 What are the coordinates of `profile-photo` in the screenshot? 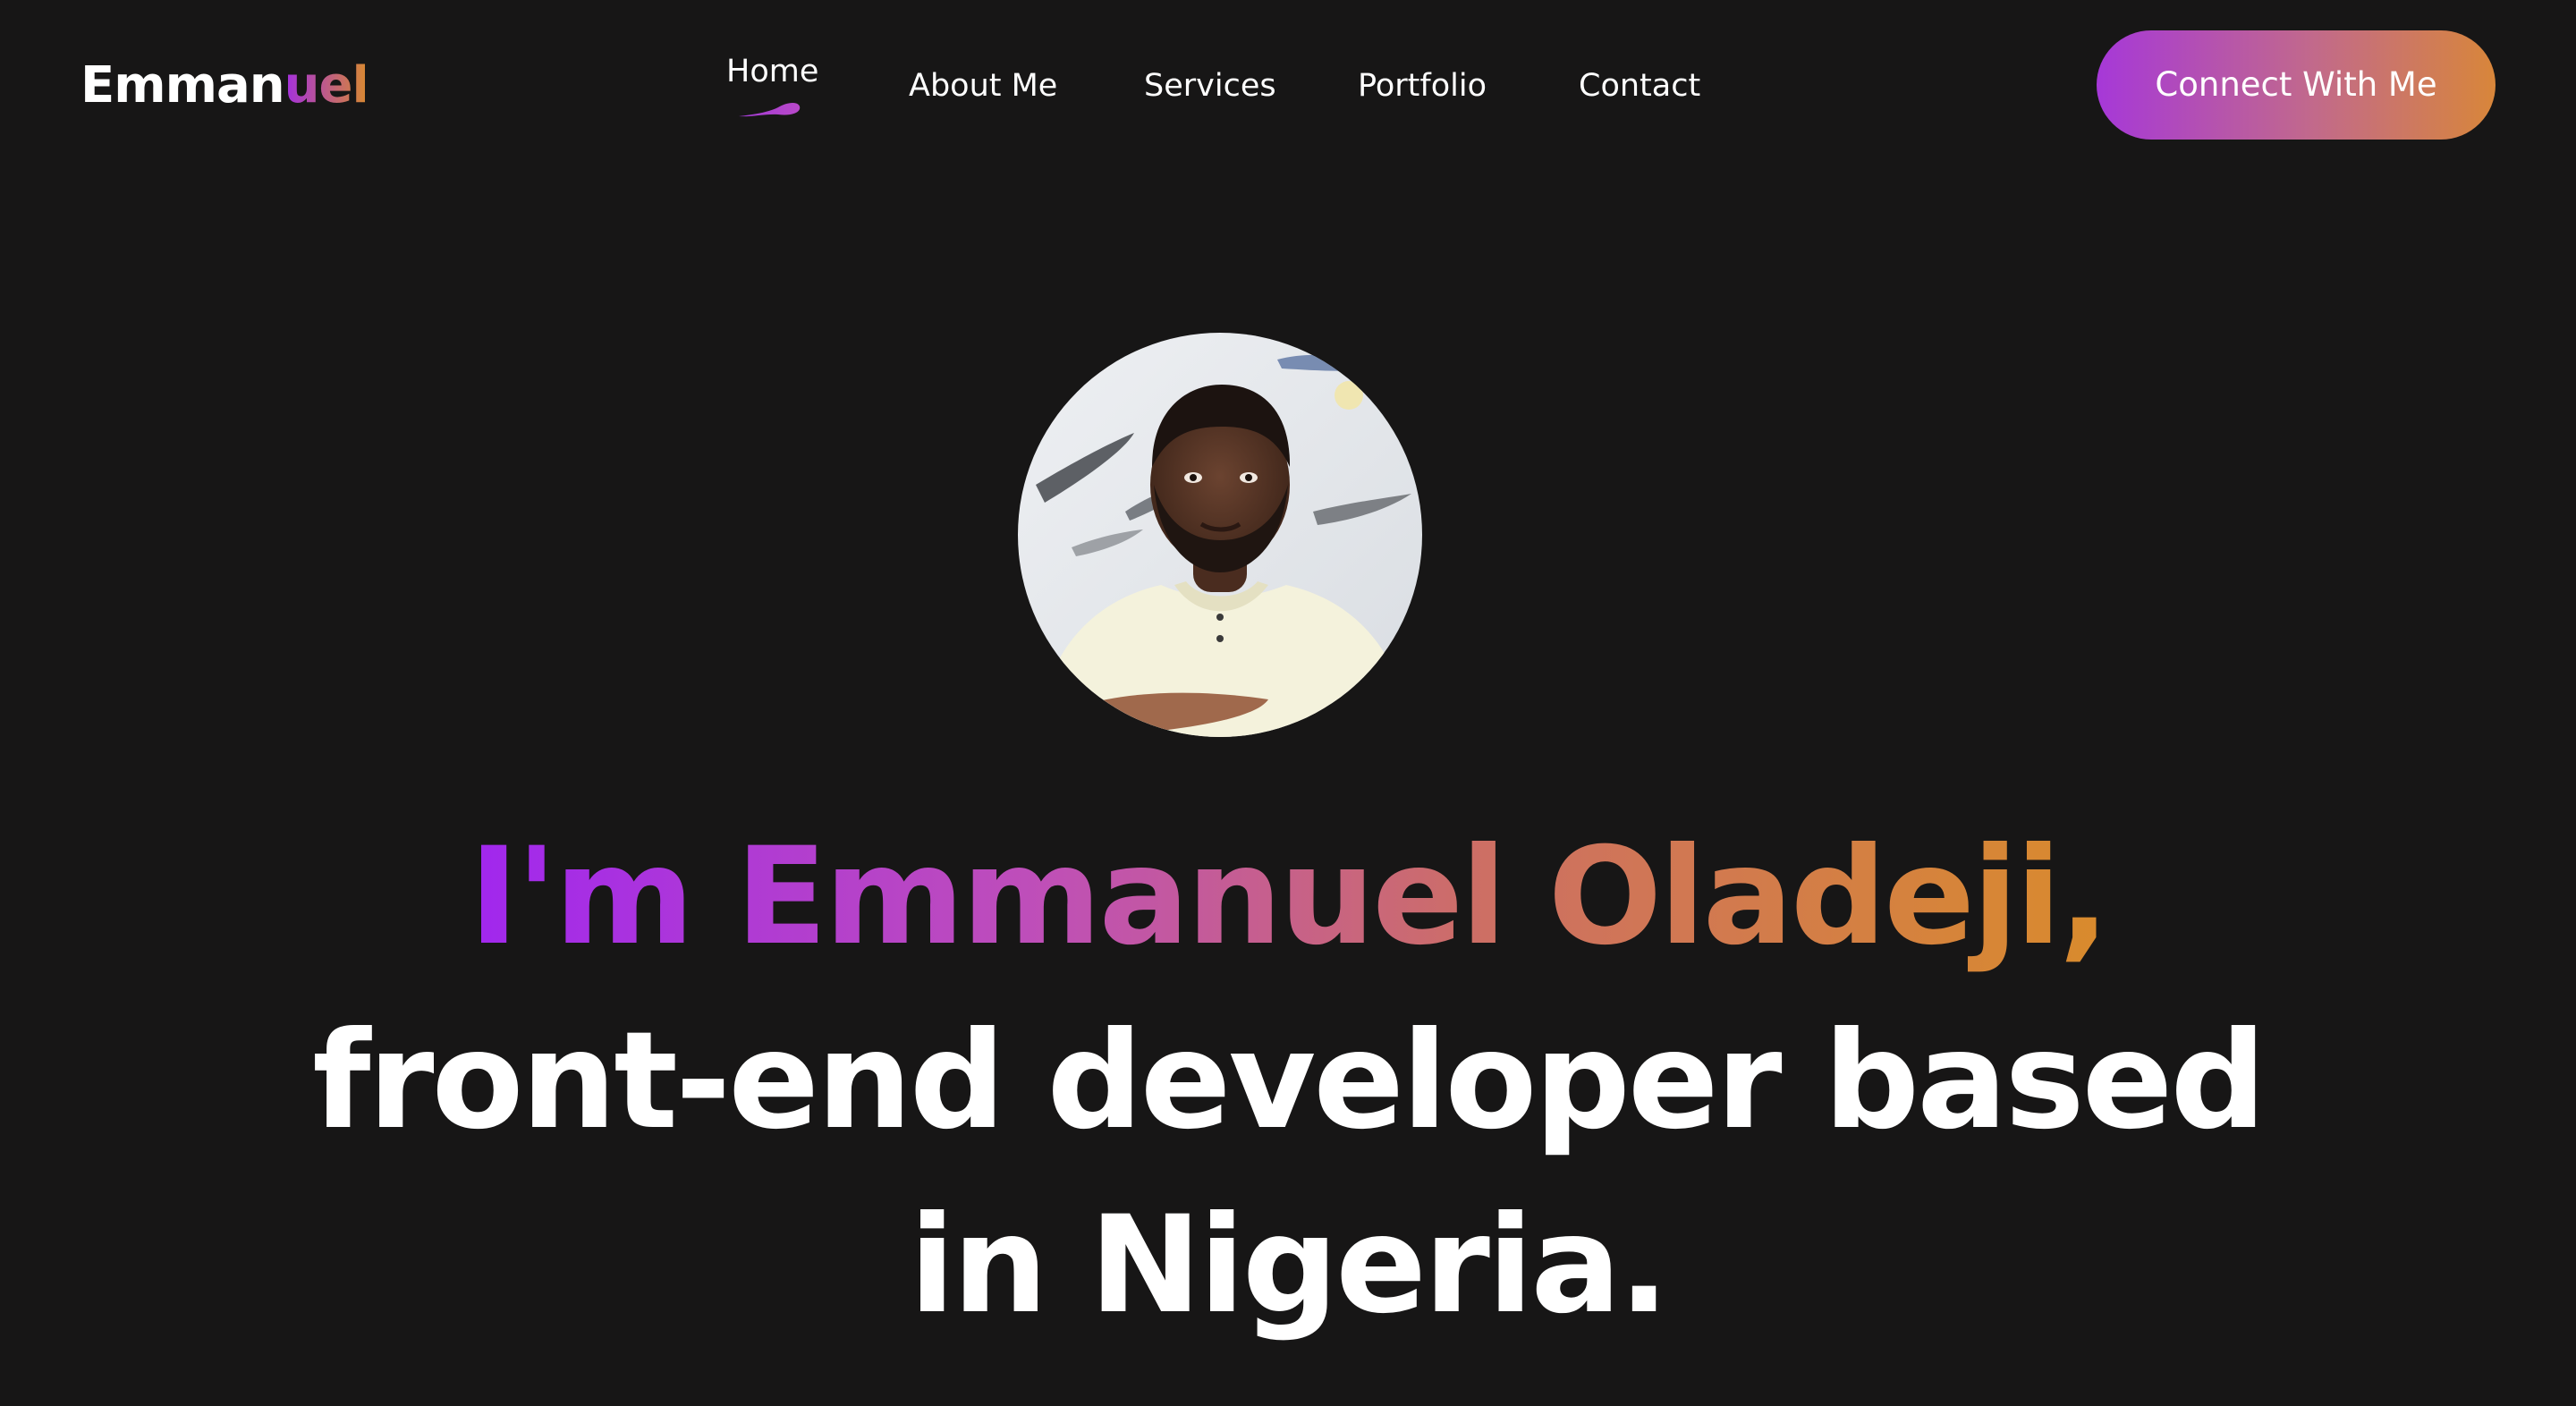 It's located at (1220, 535).